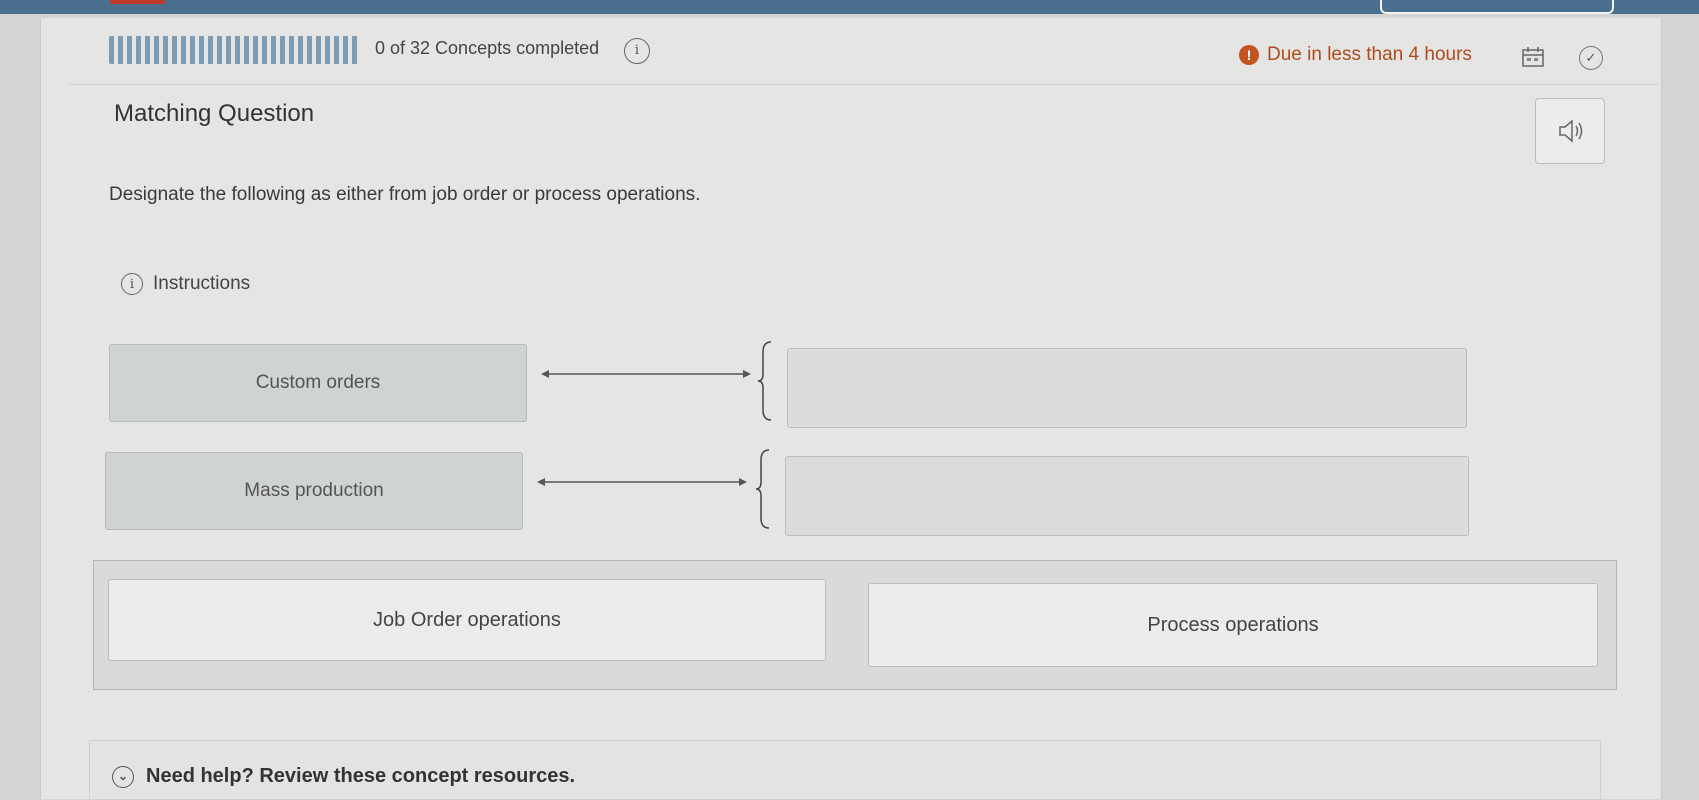 The image size is (1699, 800). I want to click on read-aloud-button, so click(1570, 131).